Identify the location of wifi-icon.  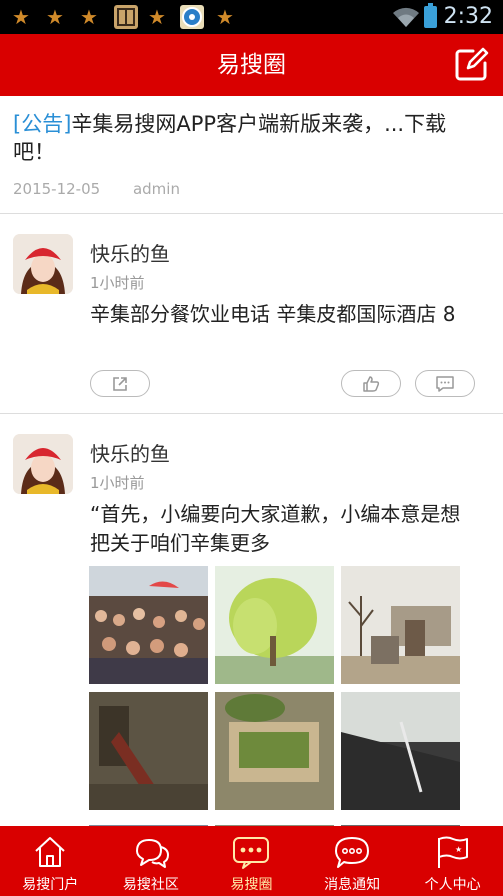
(406, 17).